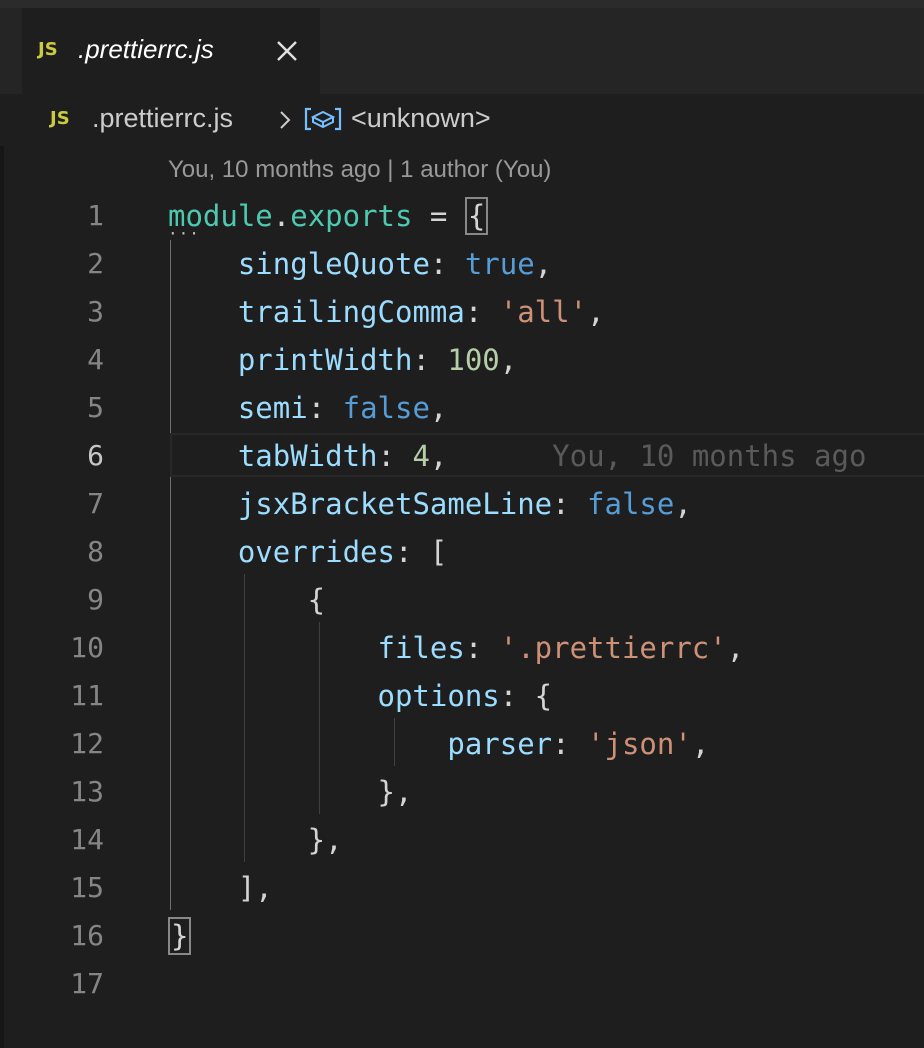 Image resolution: width=924 pixels, height=1048 pixels. Describe the element at coordinates (500, 744) in the screenshot. I see `code-token: parser` at that location.